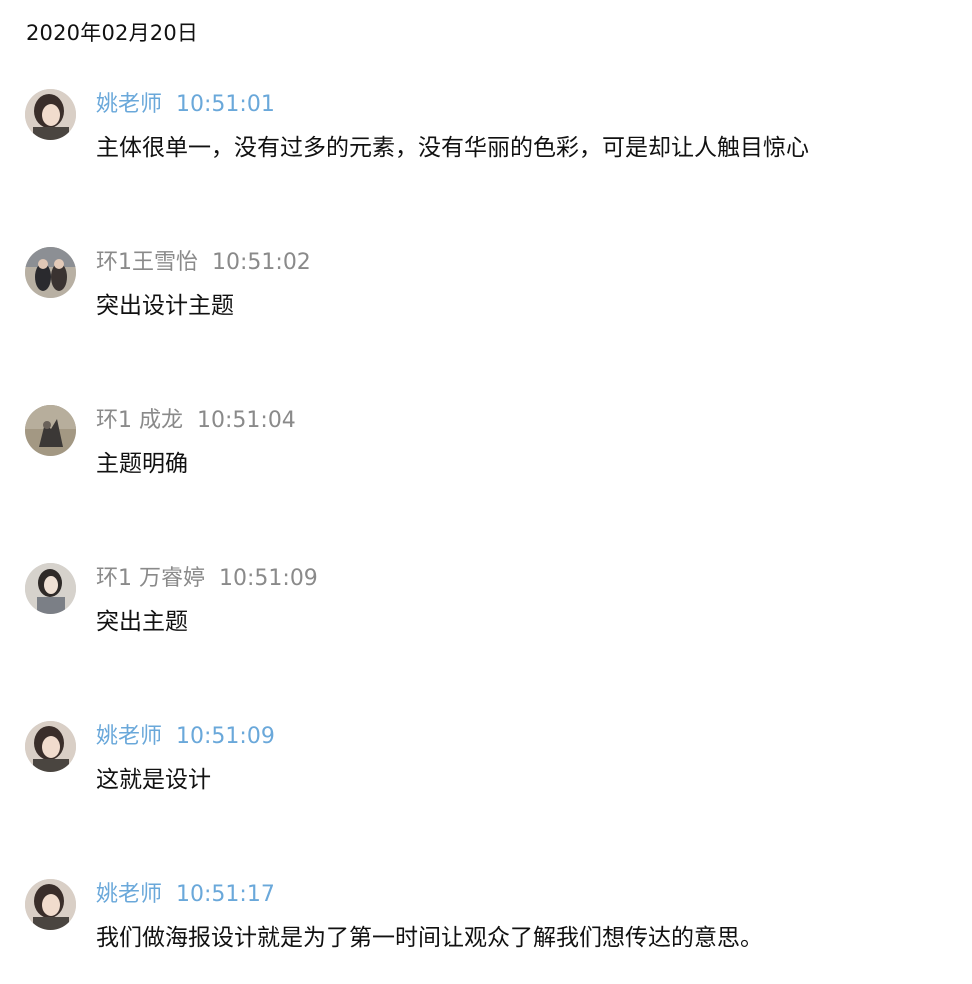  I want to click on avatar-wang-xueyi, so click(50, 272).